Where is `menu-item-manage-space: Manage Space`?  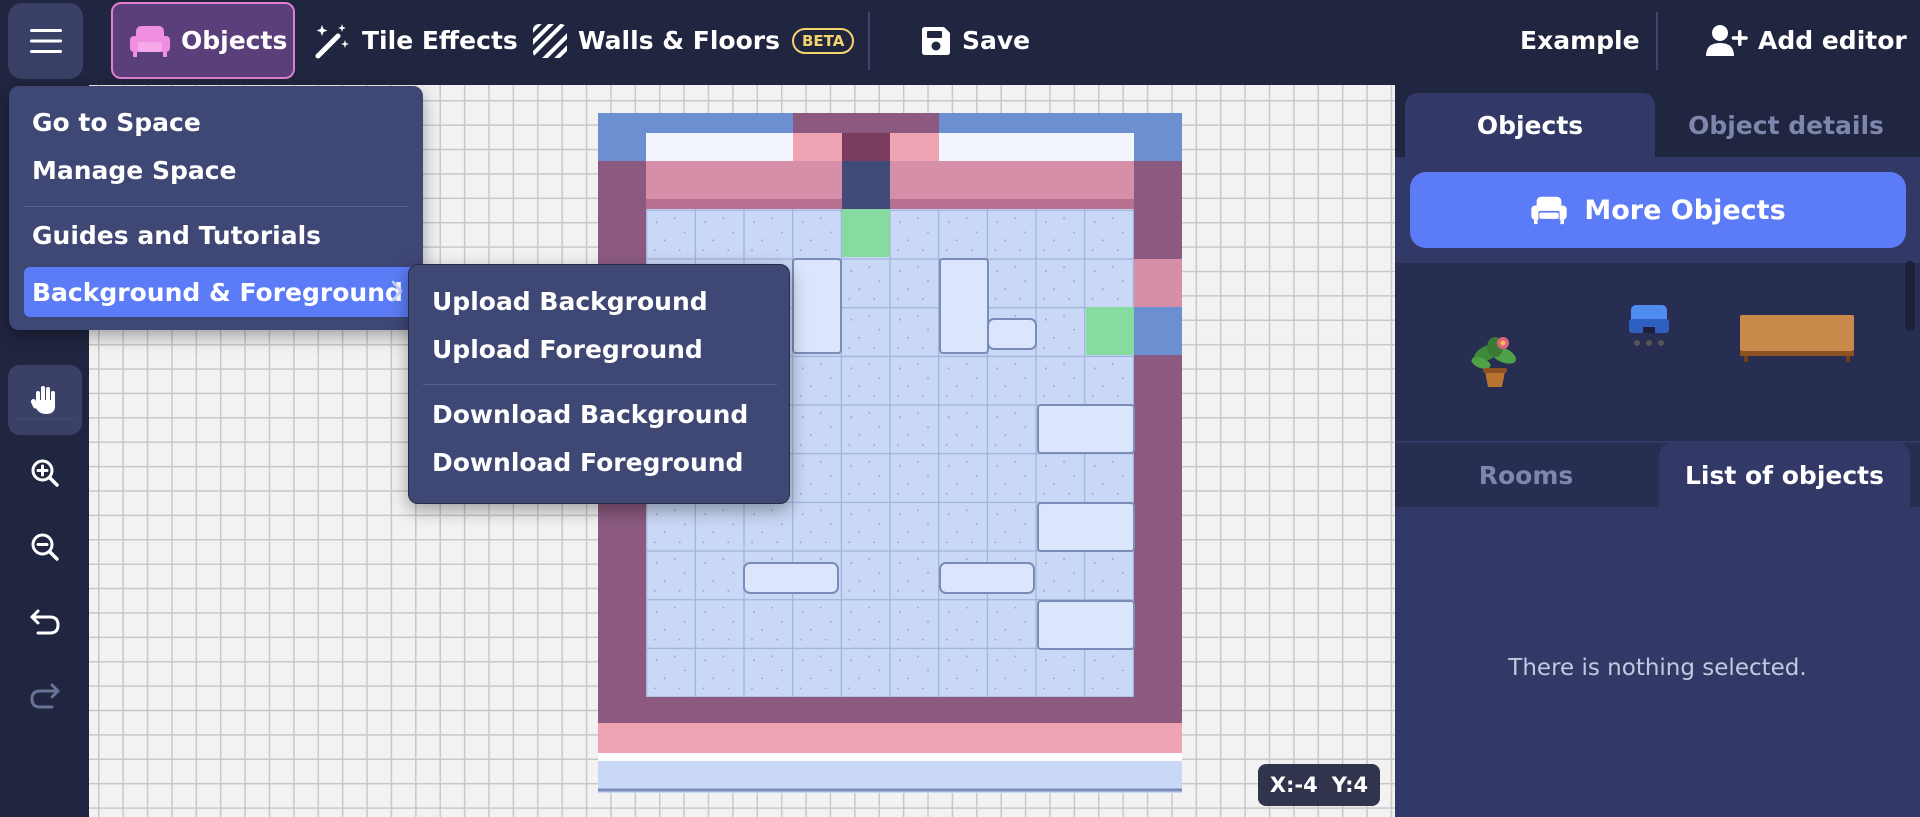 menu-item-manage-space: Manage Space is located at coordinates (134, 170).